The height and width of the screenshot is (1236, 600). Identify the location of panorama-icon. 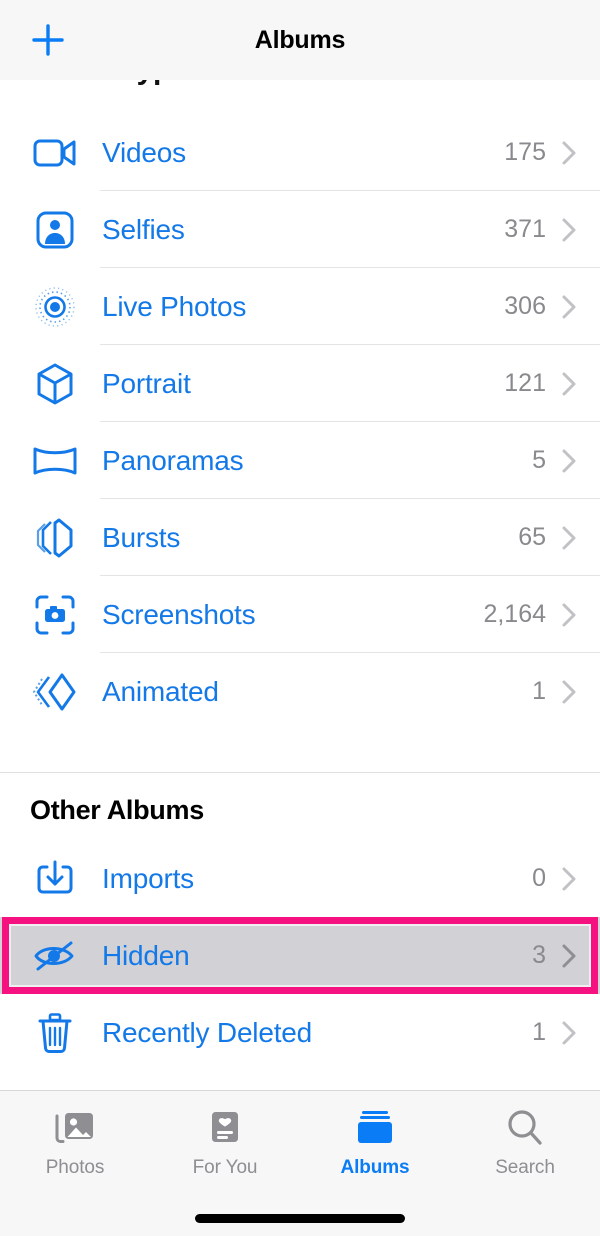
(55, 461).